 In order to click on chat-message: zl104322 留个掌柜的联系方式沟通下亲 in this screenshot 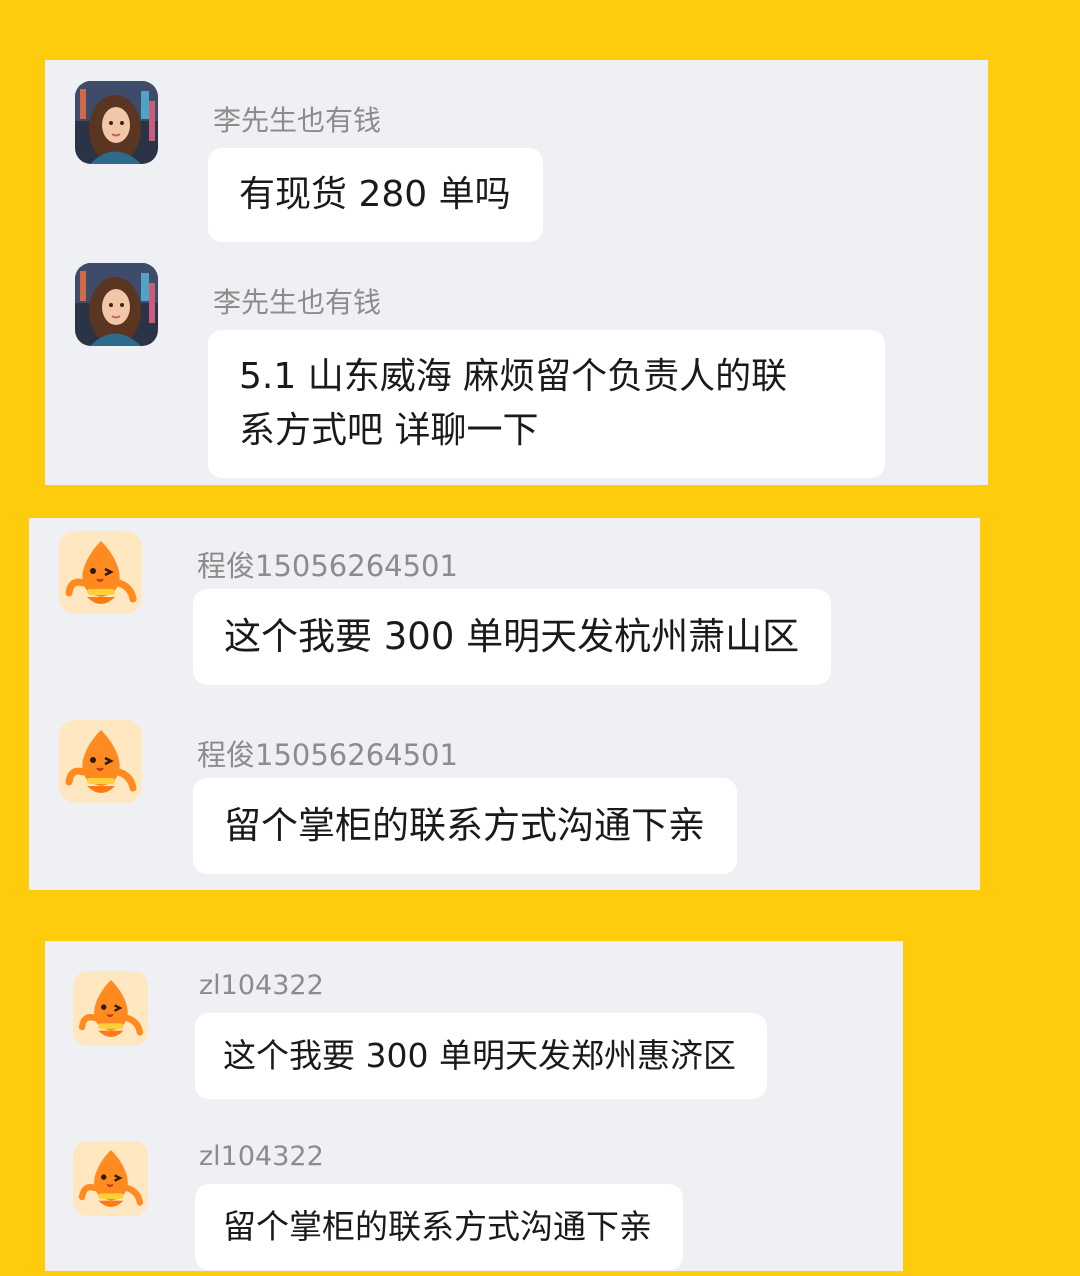, I will do `click(433, 1208)`.